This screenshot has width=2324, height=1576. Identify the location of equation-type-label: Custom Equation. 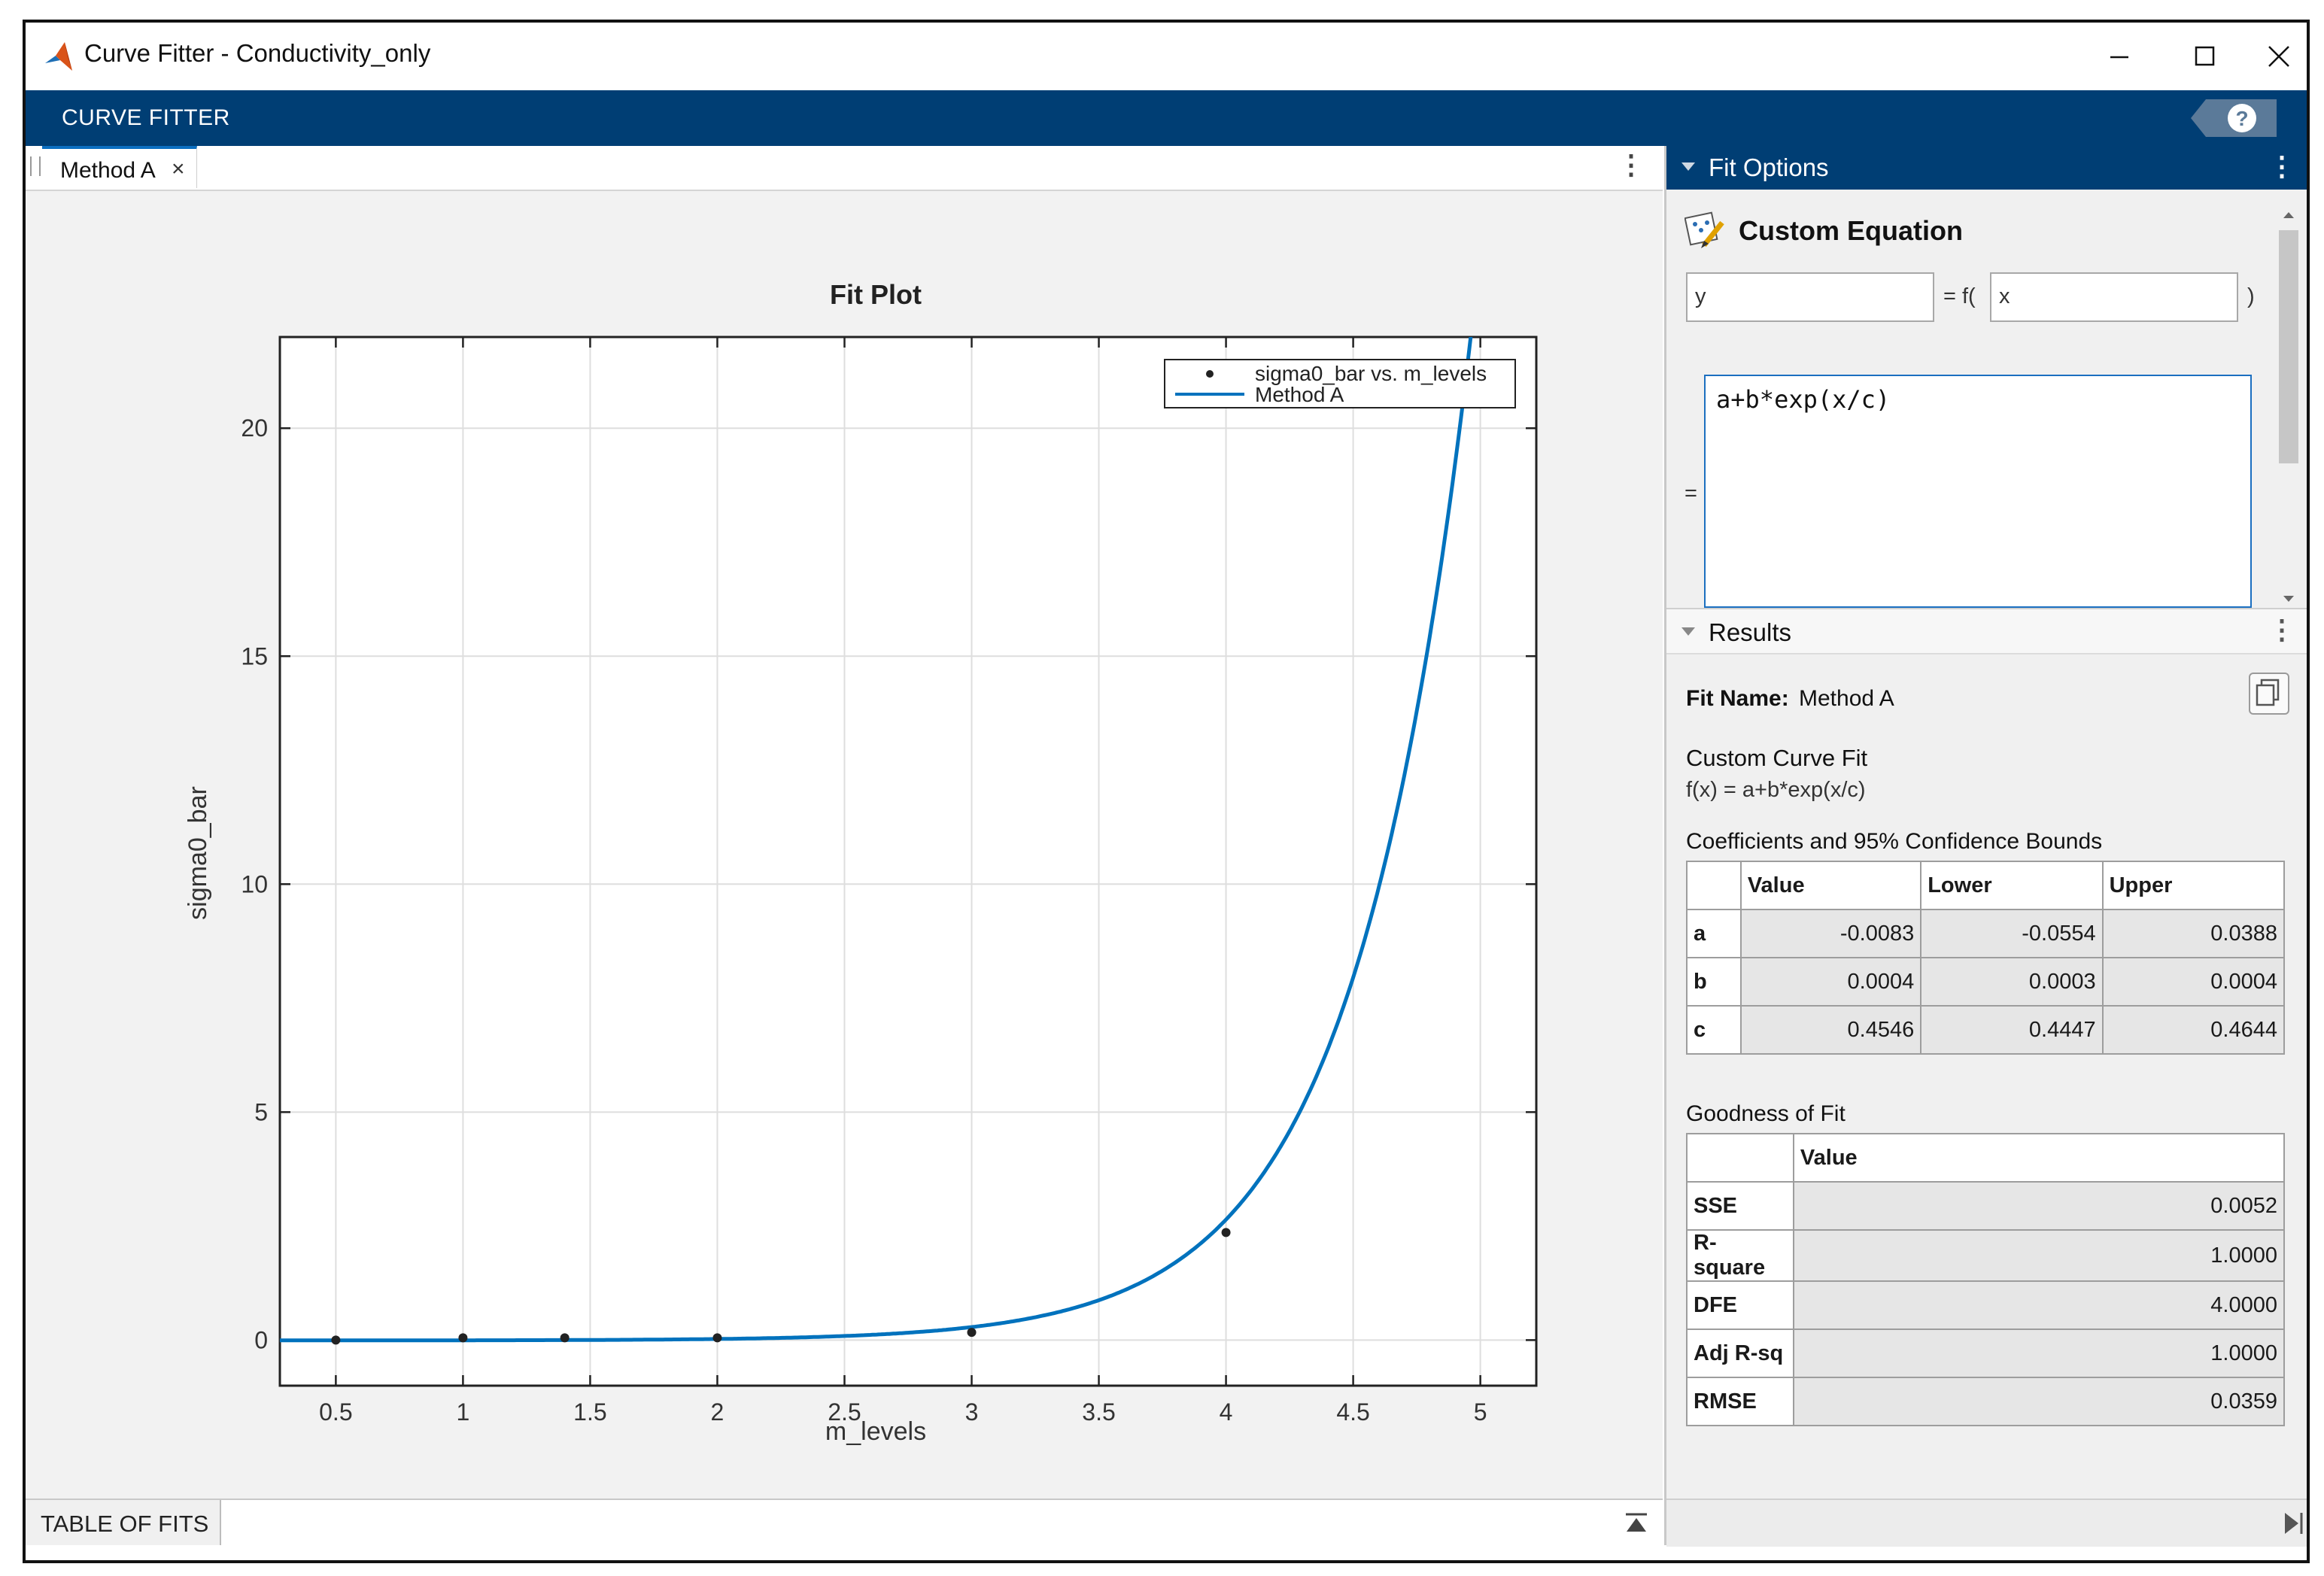
(1851, 231).